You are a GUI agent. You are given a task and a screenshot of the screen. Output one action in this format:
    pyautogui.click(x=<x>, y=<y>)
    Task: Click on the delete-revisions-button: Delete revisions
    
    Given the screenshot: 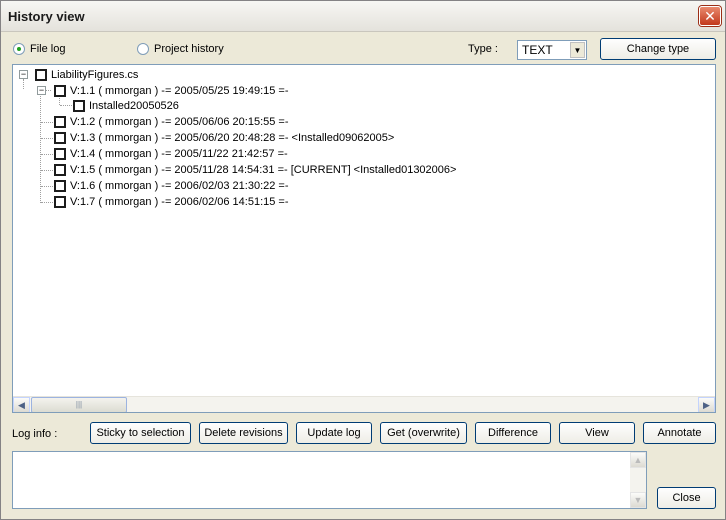 What is the action you would take?
    pyautogui.click(x=243, y=433)
    